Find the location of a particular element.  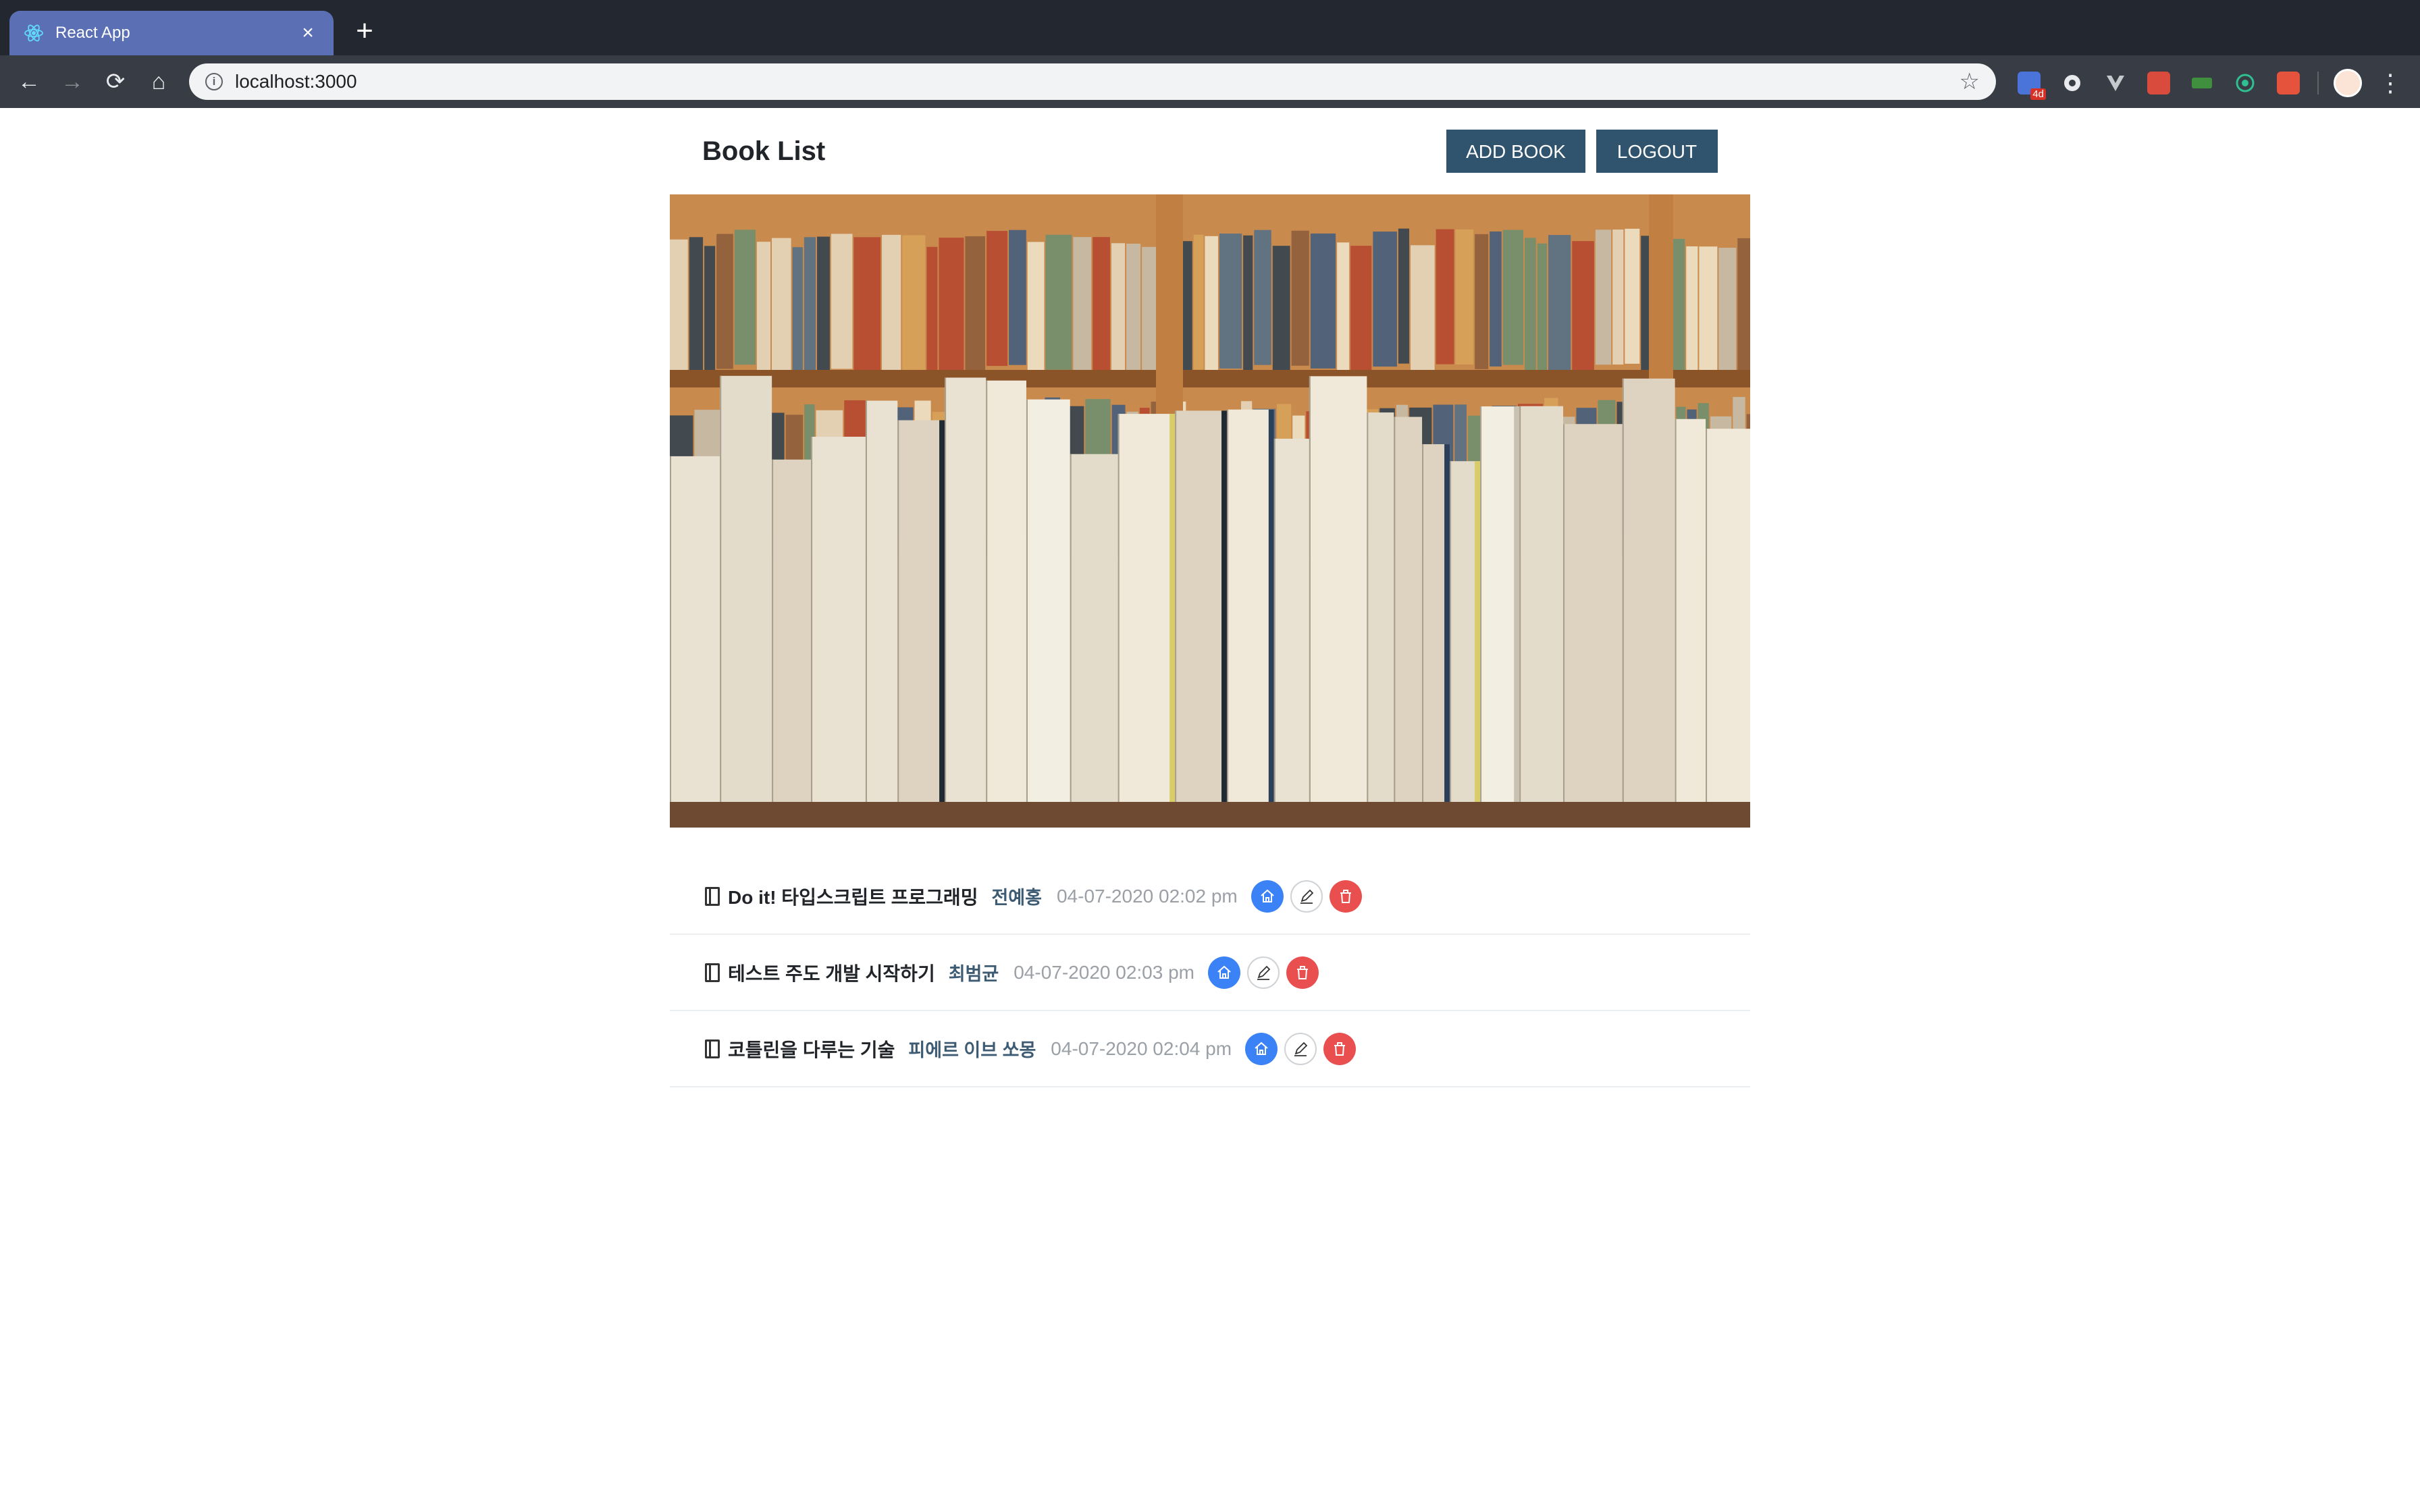

extension-json-icon is located at coordinates (2201, 83).